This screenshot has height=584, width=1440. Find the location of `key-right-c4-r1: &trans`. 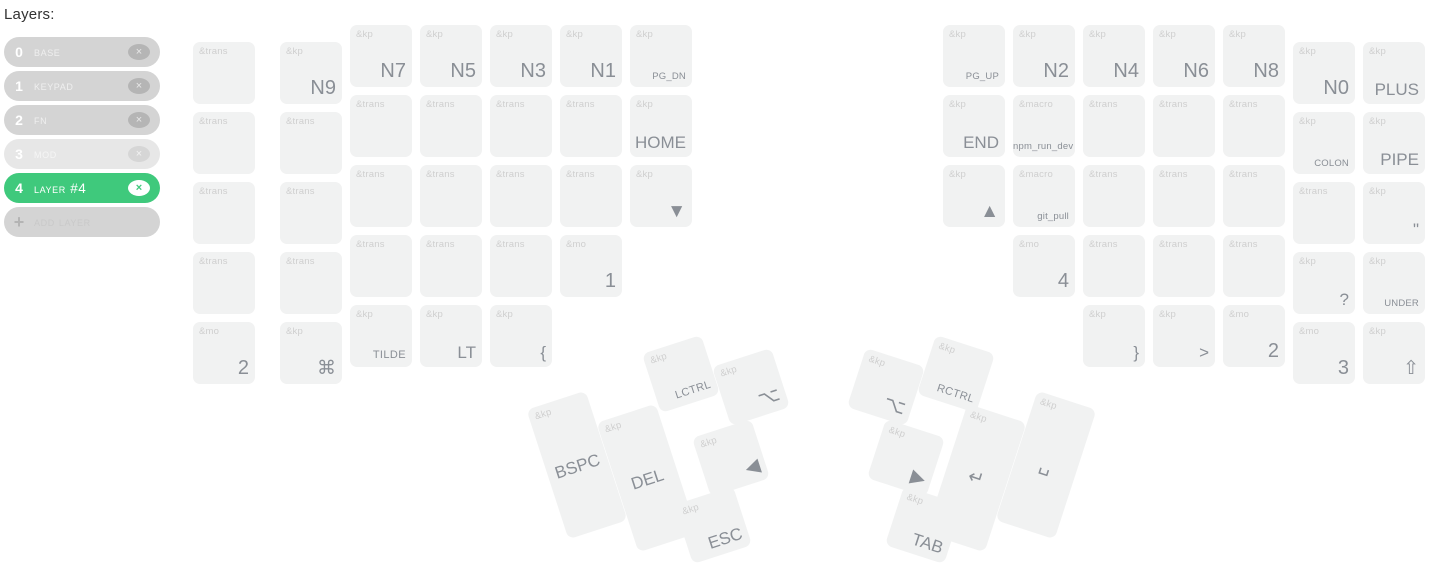

key-right-c4-r1: &trans is located at coordinates (1254, 126).